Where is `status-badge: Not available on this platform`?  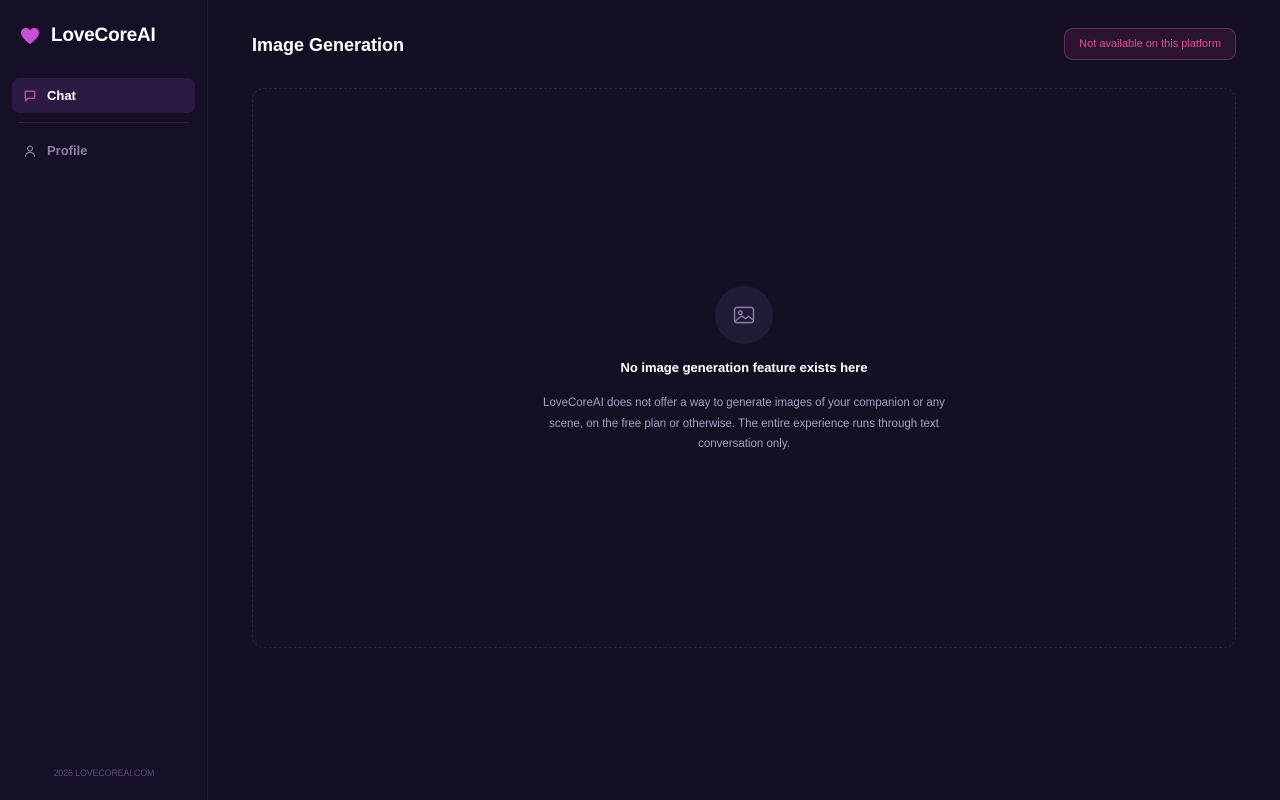
status-badge: Not available on this platform is located at coordinates (1150, 44).